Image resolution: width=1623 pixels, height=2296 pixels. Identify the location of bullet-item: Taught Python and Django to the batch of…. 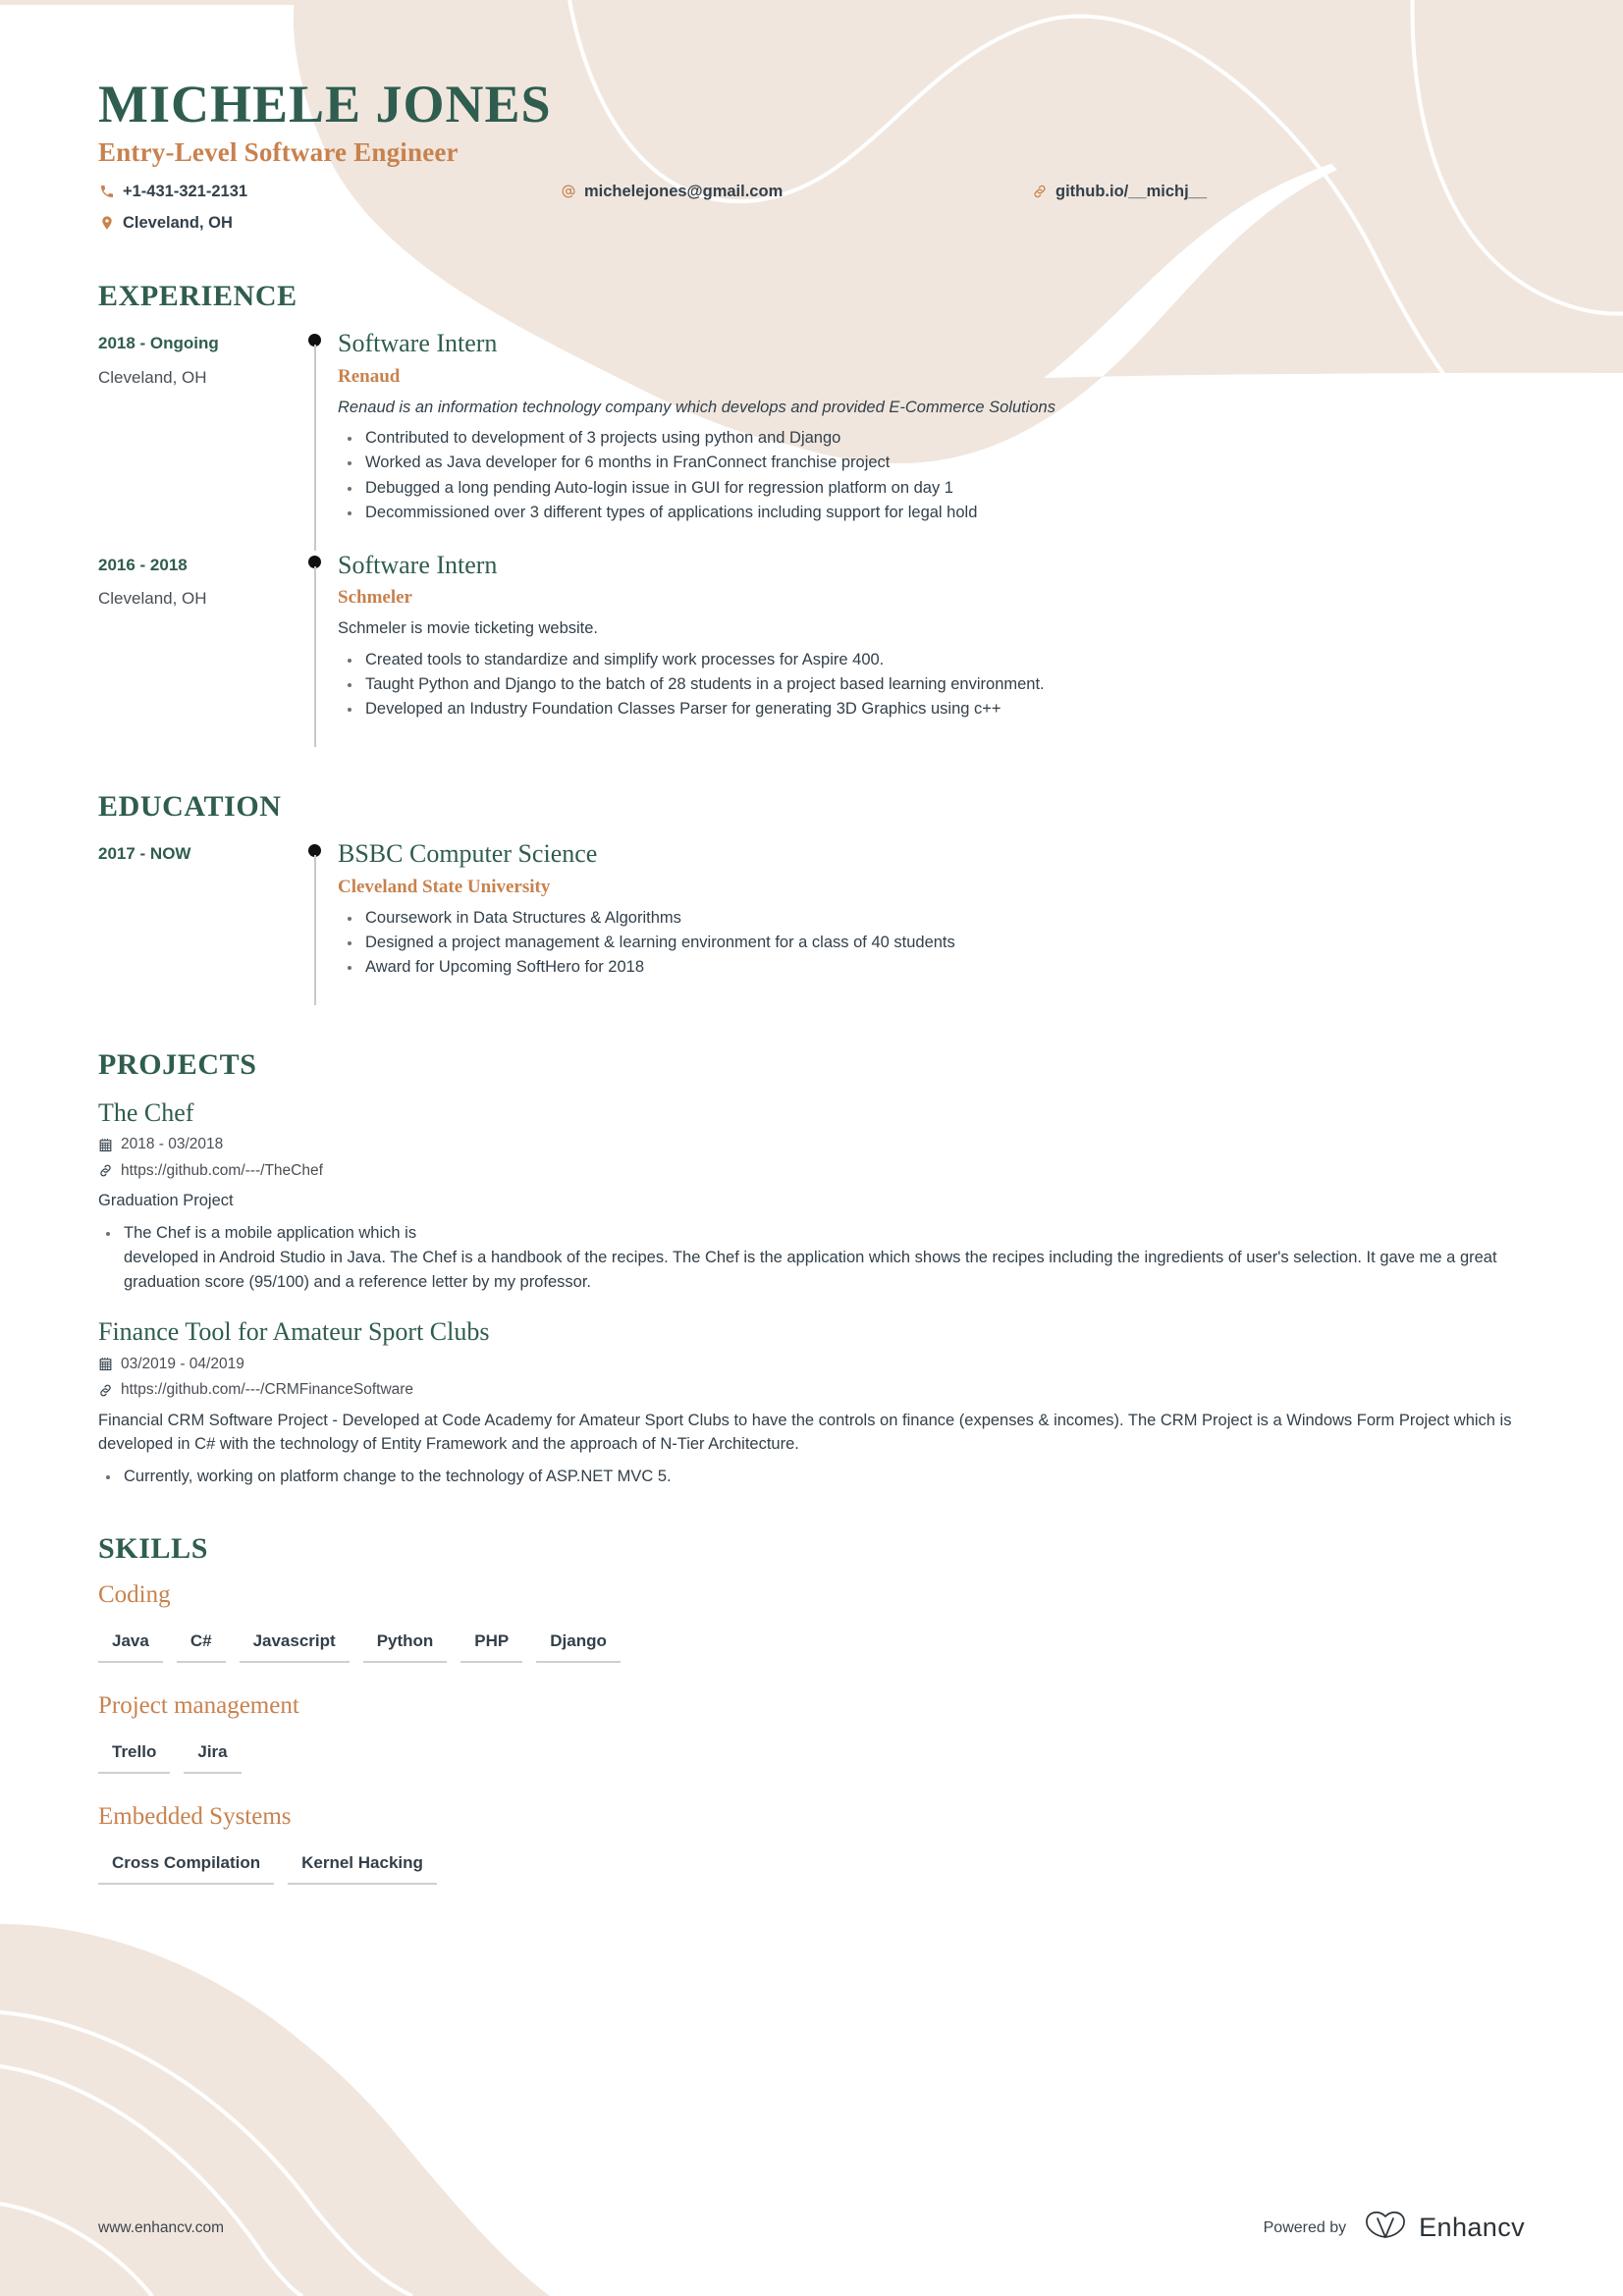
(931, 684).